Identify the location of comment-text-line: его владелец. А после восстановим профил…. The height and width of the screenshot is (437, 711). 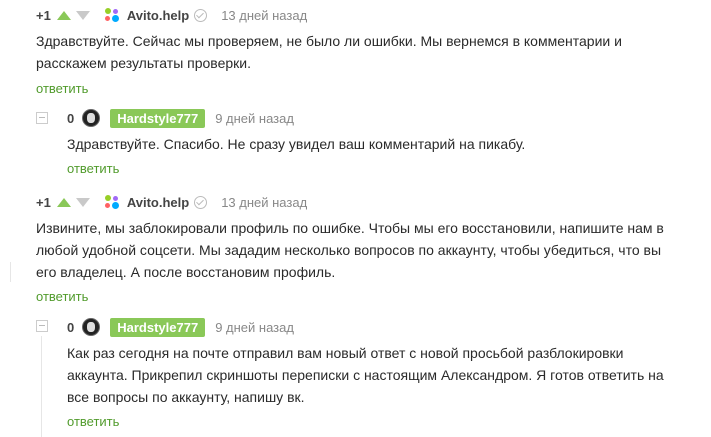
(186, 272).